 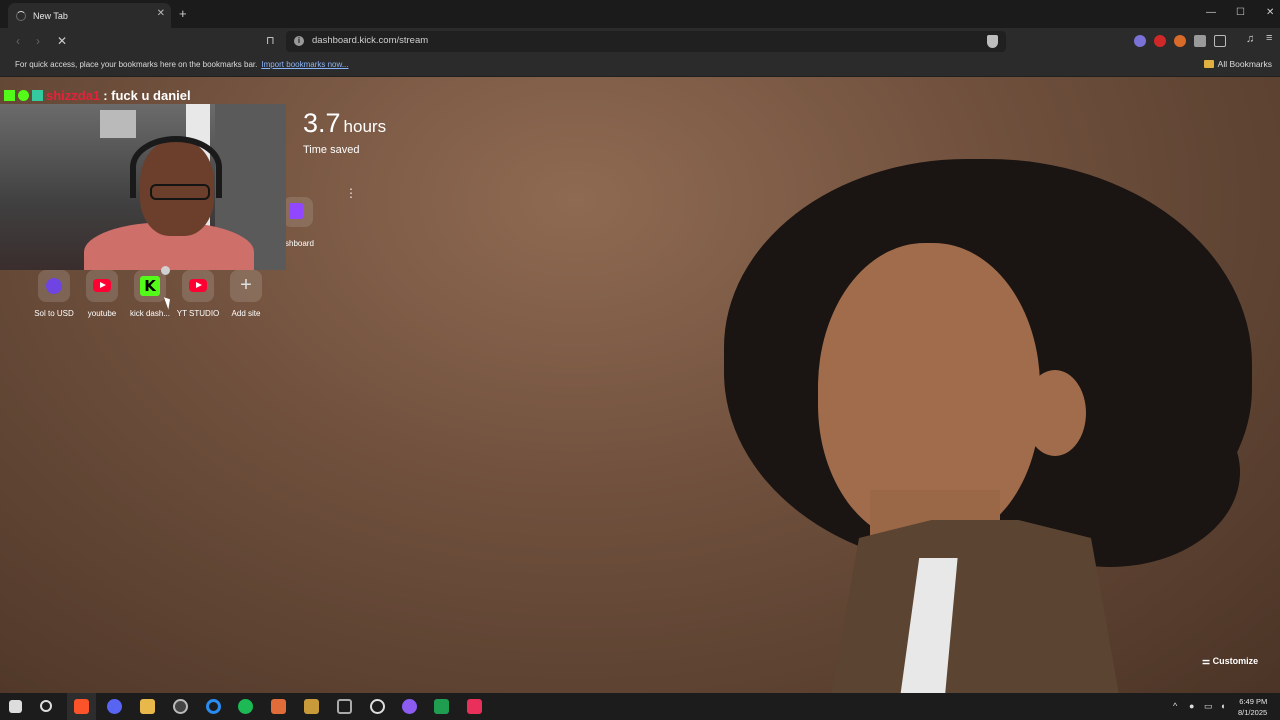 What do you see at coordinates (183, 13) in the screenshot?
I see `new-tab-icon: +` at bounding box center [183, 13].